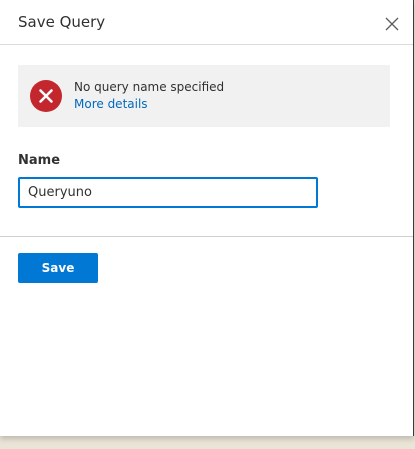 This screenshot has height=449, width=415. Describe the element at coordinates (111, 104) in the screenshot. I see `more-details-link: More details` at that location.